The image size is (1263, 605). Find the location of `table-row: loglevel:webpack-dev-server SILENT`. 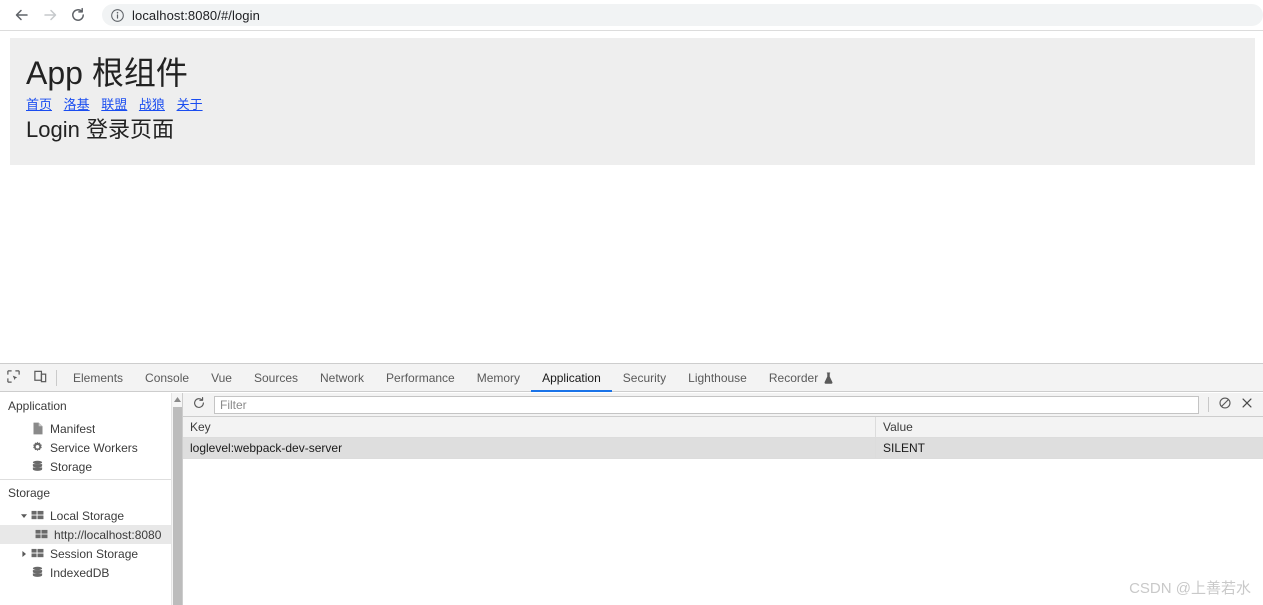

table-row: loglevel:webpack-dev-server SILENT is located at coordinates (723, 448).